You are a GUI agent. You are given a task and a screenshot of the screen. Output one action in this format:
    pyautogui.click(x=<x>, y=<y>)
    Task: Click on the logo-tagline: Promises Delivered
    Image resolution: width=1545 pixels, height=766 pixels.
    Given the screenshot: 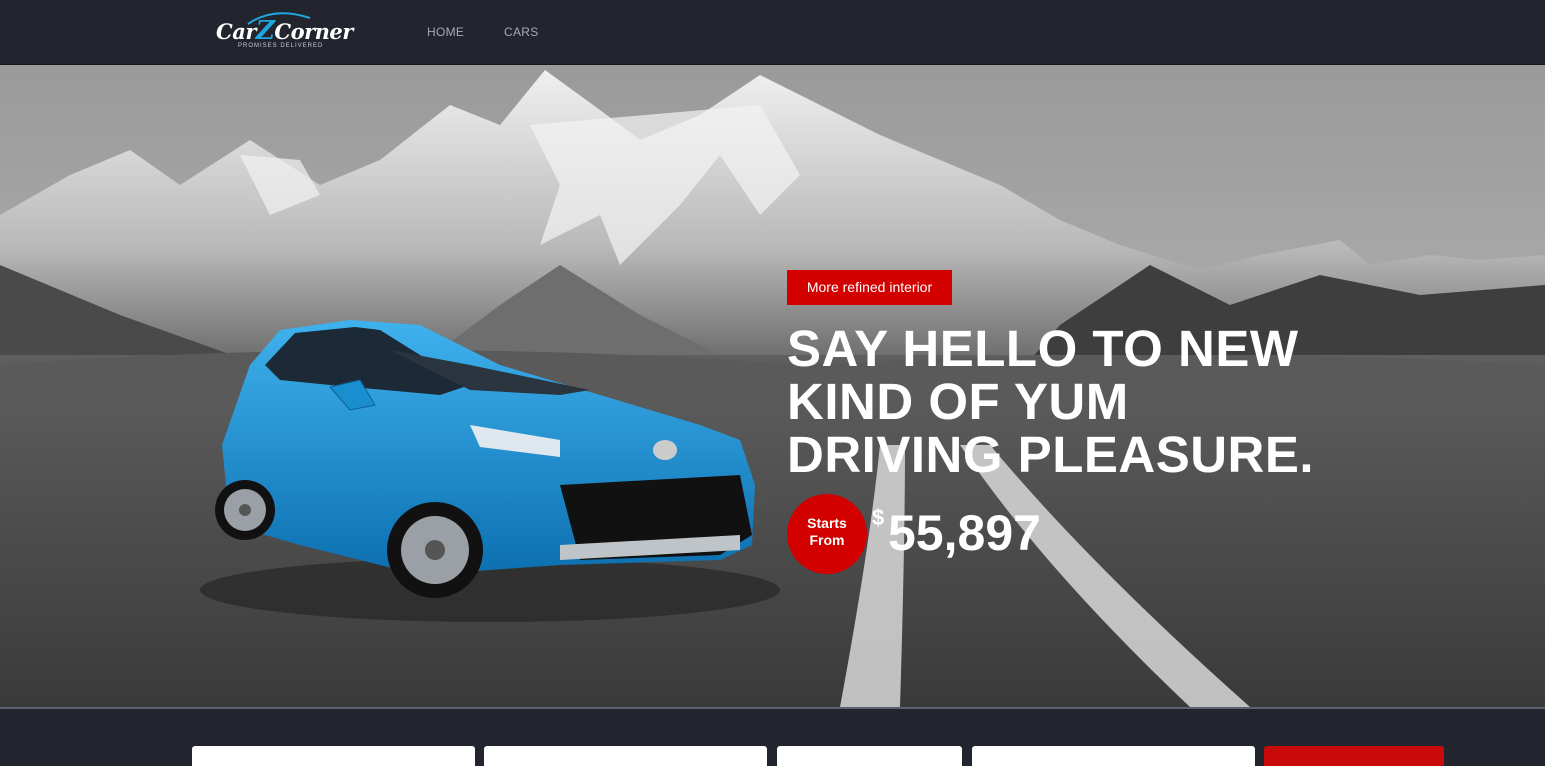 What is the action you would take?
    pyautogui.click(x=281, y=46)
    